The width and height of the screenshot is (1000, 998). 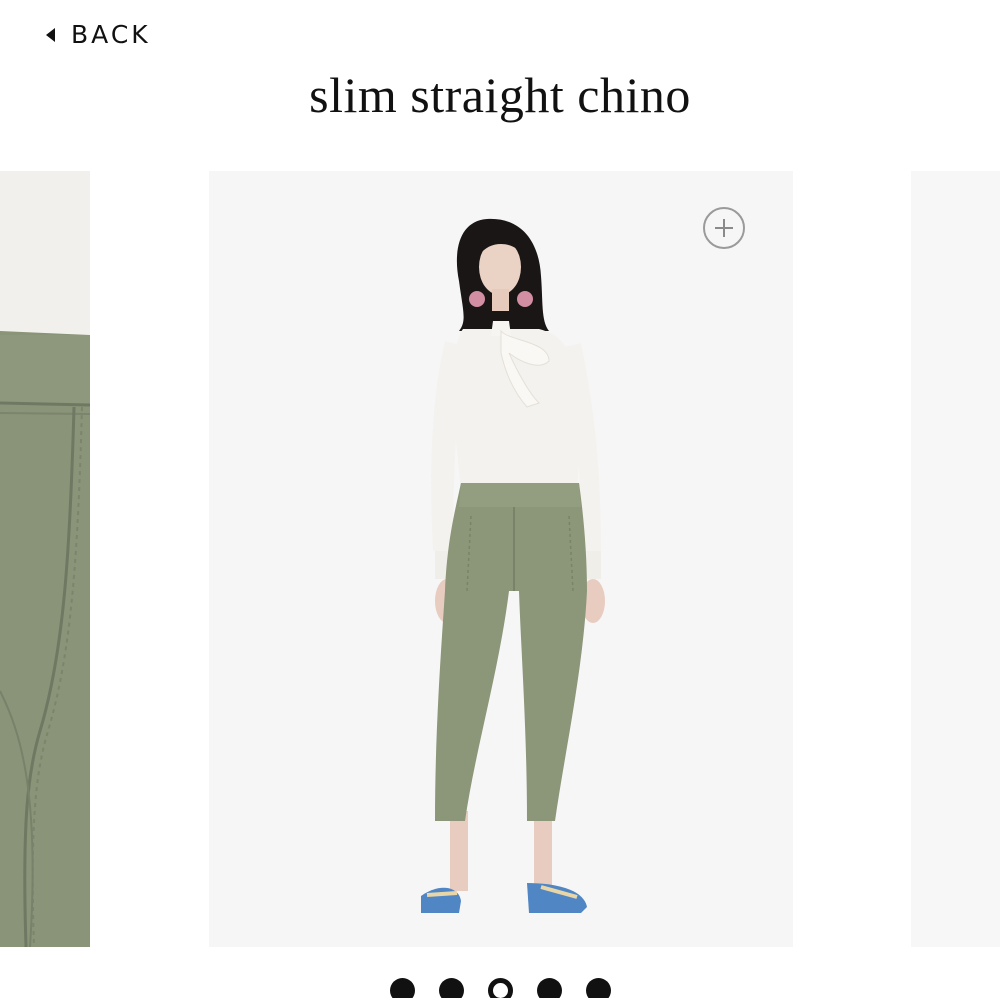 I want to click on product-title: slim straight chino, so click(x=500, y=95).